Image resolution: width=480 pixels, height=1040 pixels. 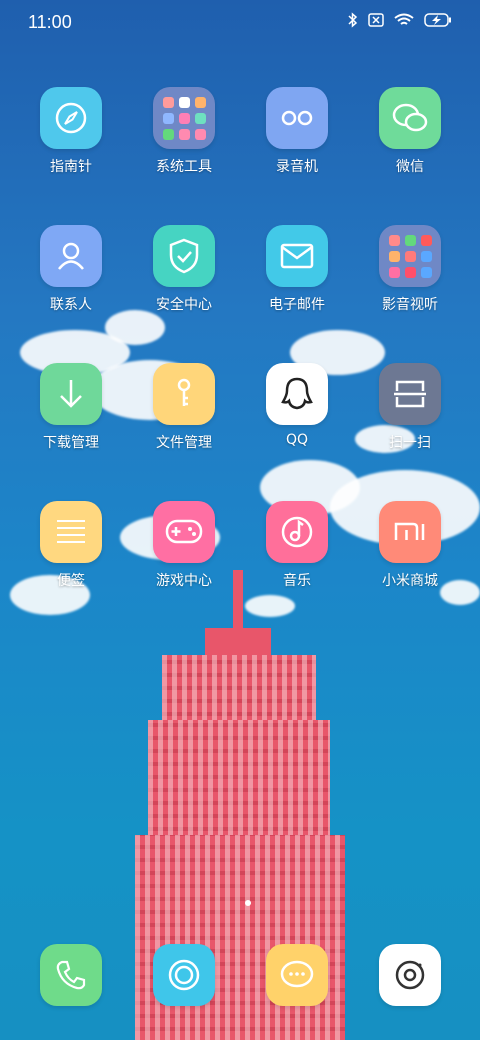 I want to click on contacts-icon, so click(x=71, y=256).